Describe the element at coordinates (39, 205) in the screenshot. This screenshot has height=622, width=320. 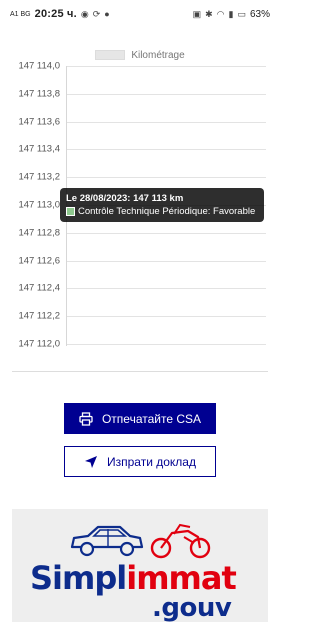
I see `y-tick-label: 147 113,0` at that location.